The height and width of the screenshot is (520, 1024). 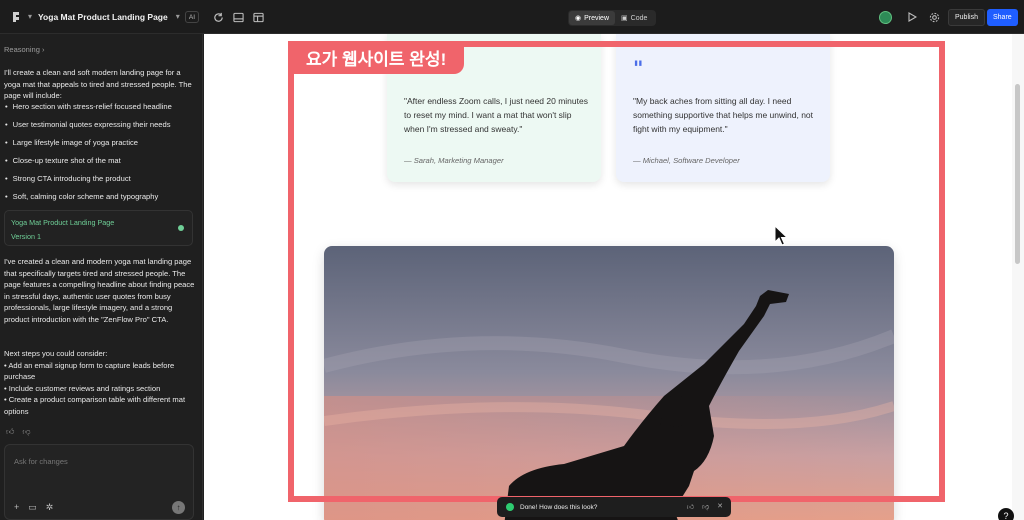 I want to click on arrow-up-icon: ↑, so click(x=178, y=507).